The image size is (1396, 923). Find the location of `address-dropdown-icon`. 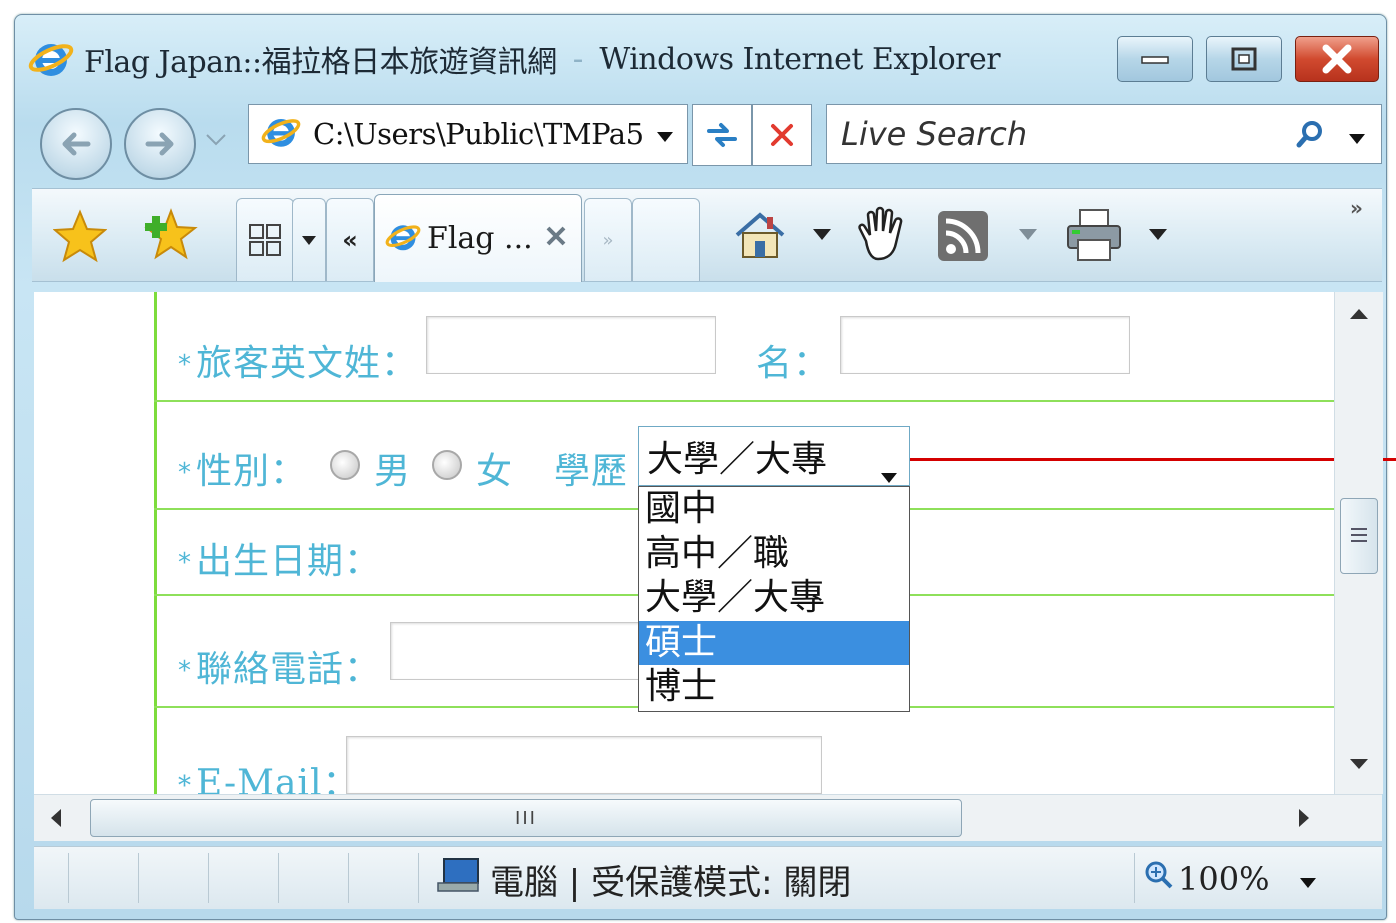

address-dropdown-icon is located at coordinates (665, 136).